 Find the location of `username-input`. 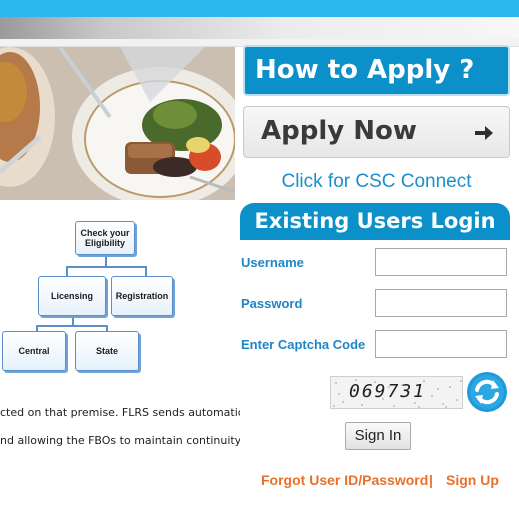

username-input is located at coordinates (441, 262).